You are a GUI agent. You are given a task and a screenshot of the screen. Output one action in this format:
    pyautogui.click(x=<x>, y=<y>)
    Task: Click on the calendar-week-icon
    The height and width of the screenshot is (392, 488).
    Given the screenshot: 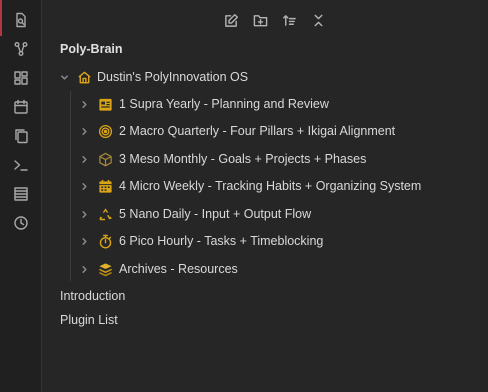 What is the action you would take?
    pyautogui.click(x=105, y=186)
    